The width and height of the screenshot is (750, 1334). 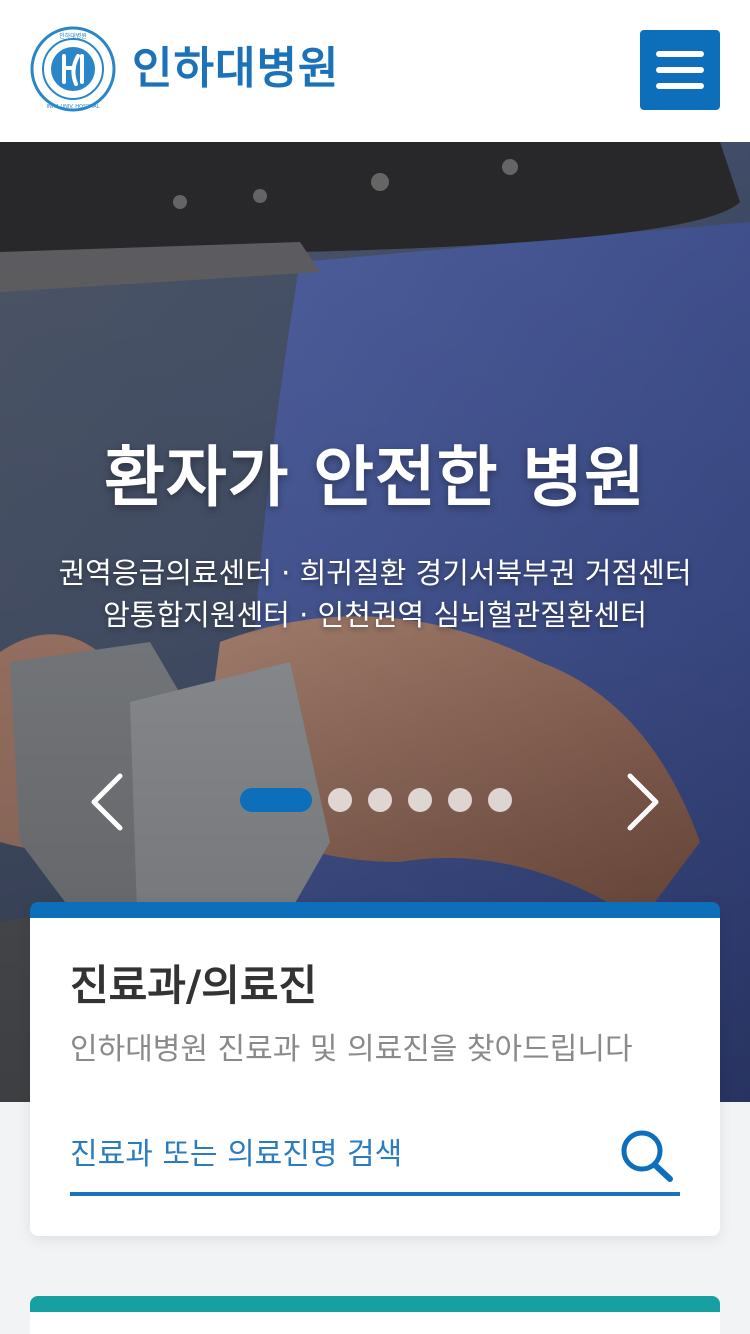 What do you see at coordinates (375, 71) in the screenshot?
I see `header: 인하대병원 INHA UNIV. HOSPITAL 인하대병원` at bounding box center [375, 71].